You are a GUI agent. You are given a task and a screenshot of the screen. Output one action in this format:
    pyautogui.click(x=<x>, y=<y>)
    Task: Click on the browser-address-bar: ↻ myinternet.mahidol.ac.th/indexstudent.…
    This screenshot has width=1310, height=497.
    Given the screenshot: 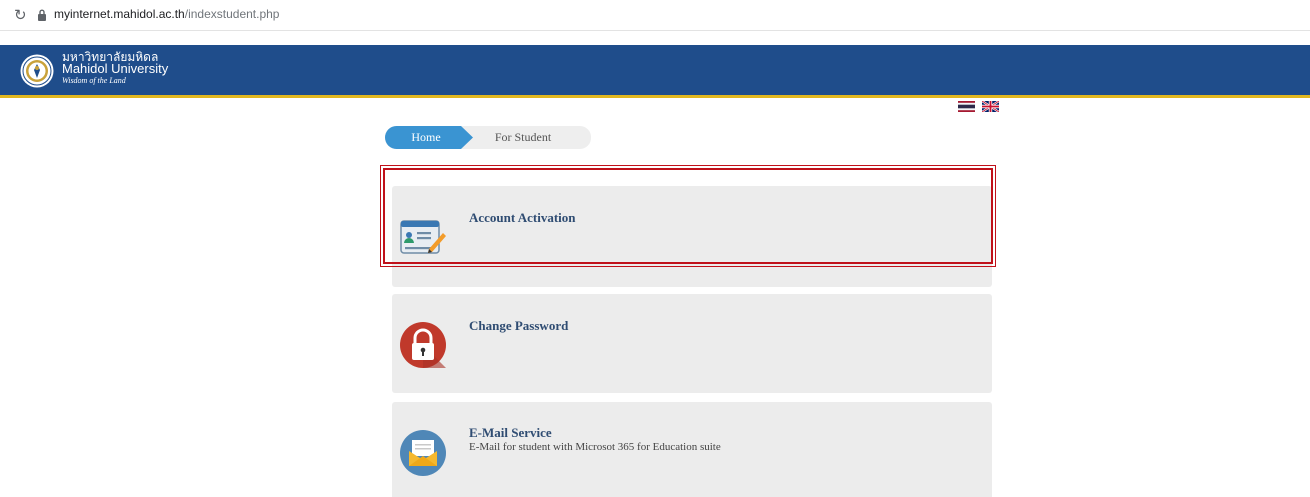 What is the action you would take?
    pyautogui.click(x=655, y=15)
    